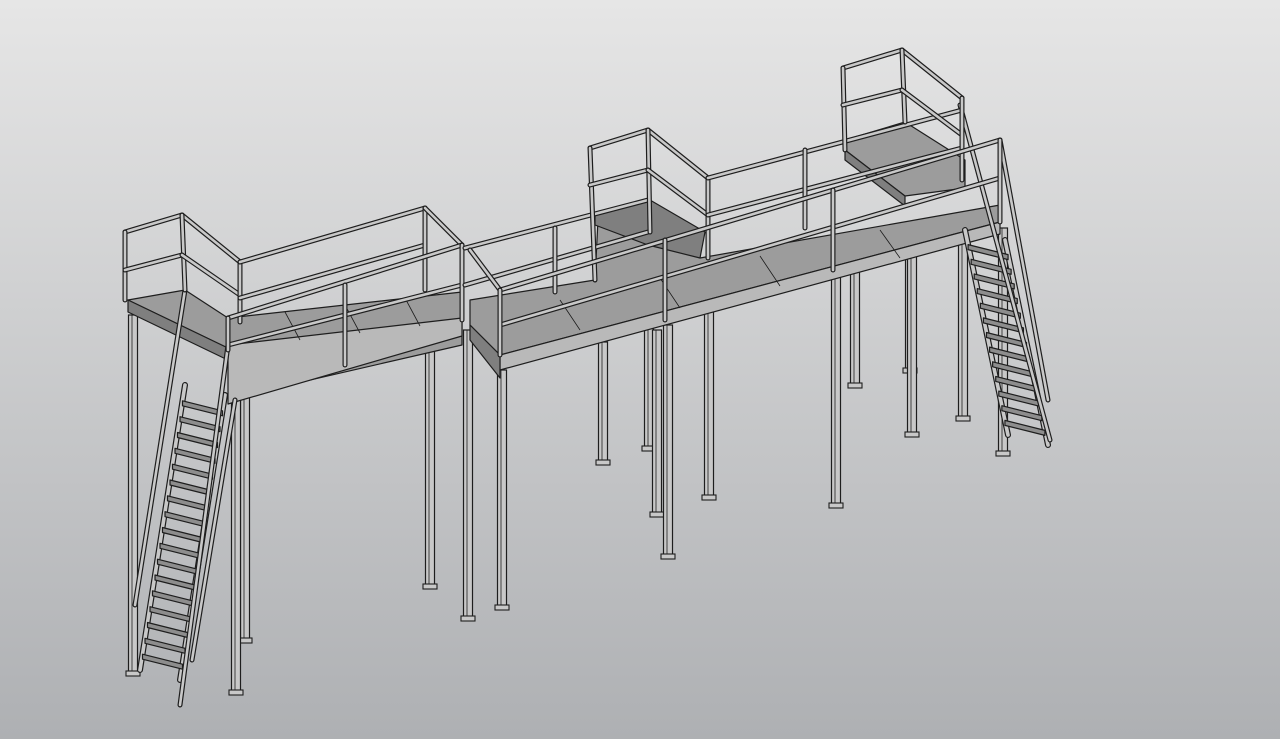 This screenshot has height=739, width=1280. I want to click on column-17-shaft, so click(236, 546).